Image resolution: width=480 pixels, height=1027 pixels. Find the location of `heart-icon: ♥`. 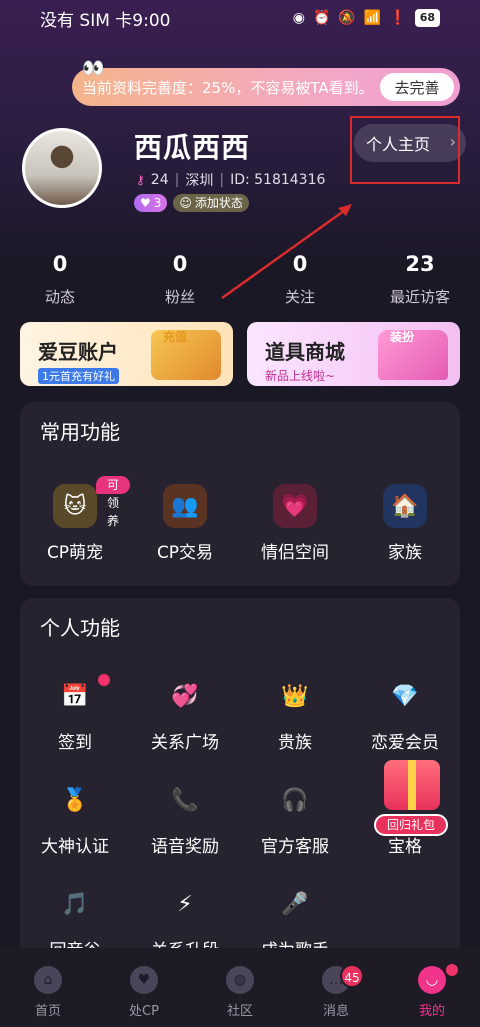

heart-icon: ♥ is located at coordinates (144, 980).